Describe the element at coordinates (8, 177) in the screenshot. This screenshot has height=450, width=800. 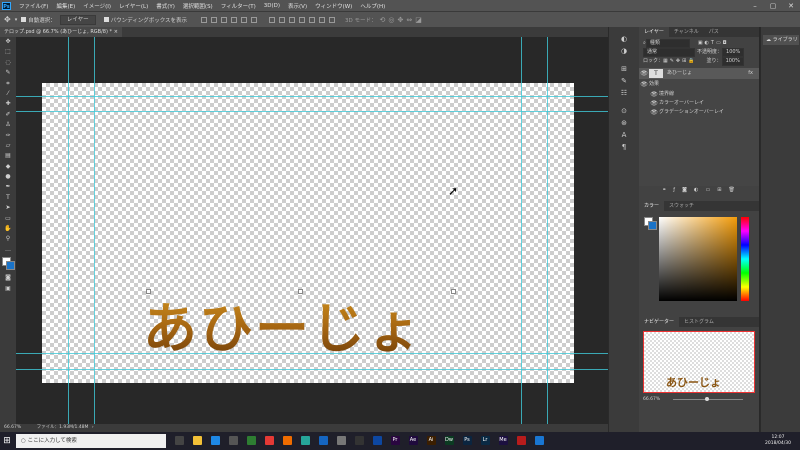
I see `dodge-tool-icon: ●` at that location.